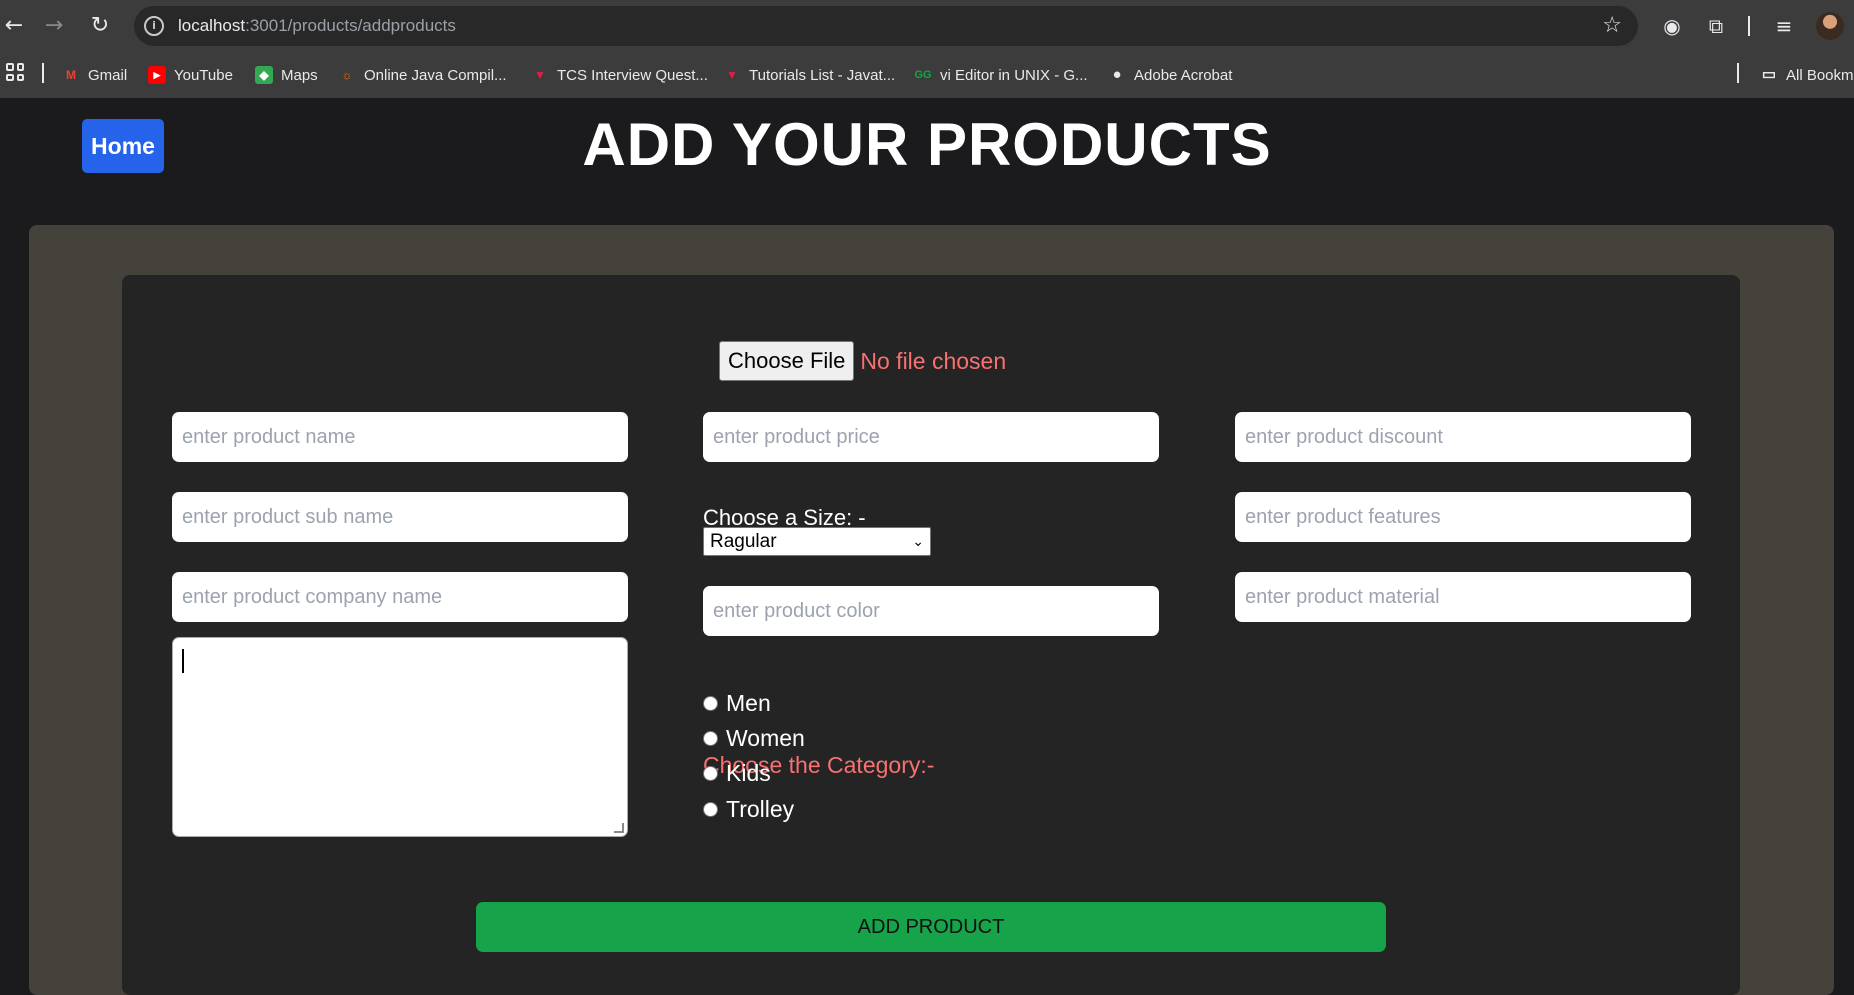  What do you see at coordinates (264, 75) in the screenshot?
I see `maps-icon: ◆` at bounding box center [264, 75].